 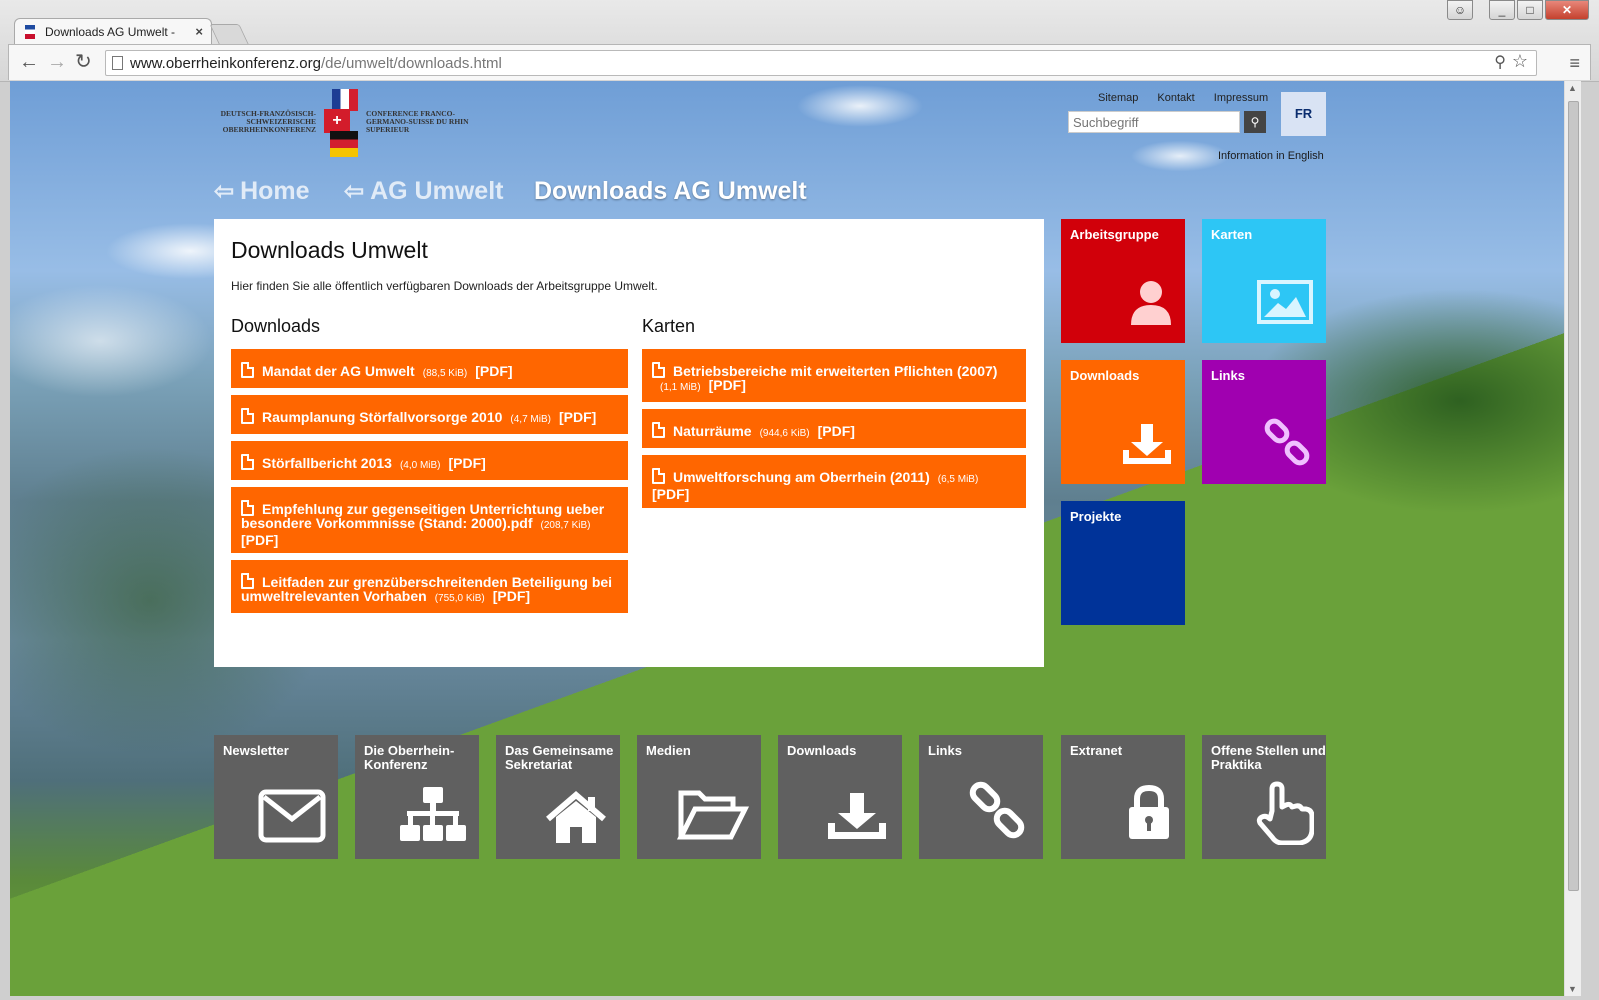 I want to click on scrollbar-thumb, so click(x=1573, y=496).